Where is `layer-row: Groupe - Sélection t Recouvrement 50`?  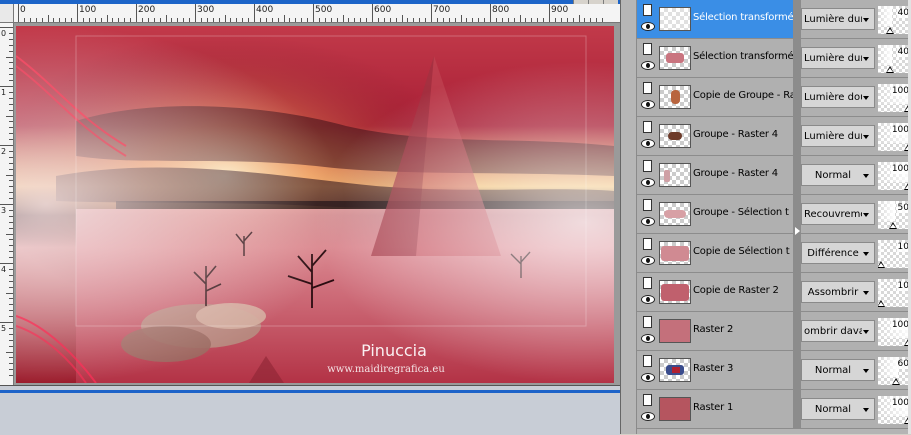
layer-row: Groupe - Sélection t Recouvrement 50 is located at coordinates (774, 214).